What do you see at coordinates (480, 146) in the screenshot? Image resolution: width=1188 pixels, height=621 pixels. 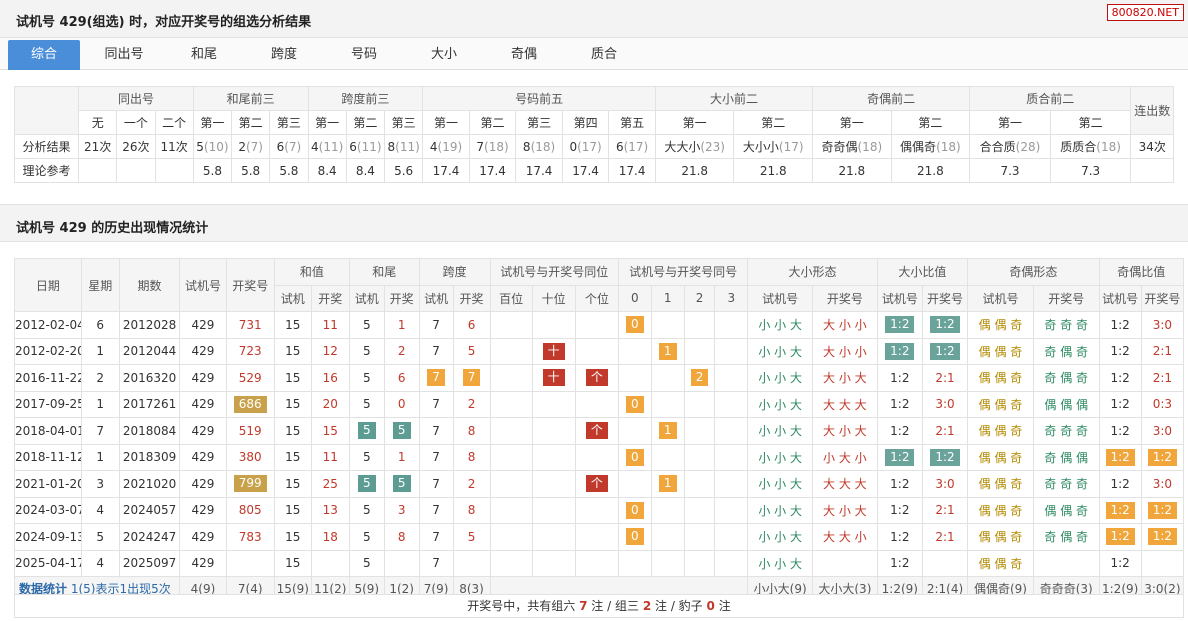 I see `result-value: 7` at bounding box center [480, 146].